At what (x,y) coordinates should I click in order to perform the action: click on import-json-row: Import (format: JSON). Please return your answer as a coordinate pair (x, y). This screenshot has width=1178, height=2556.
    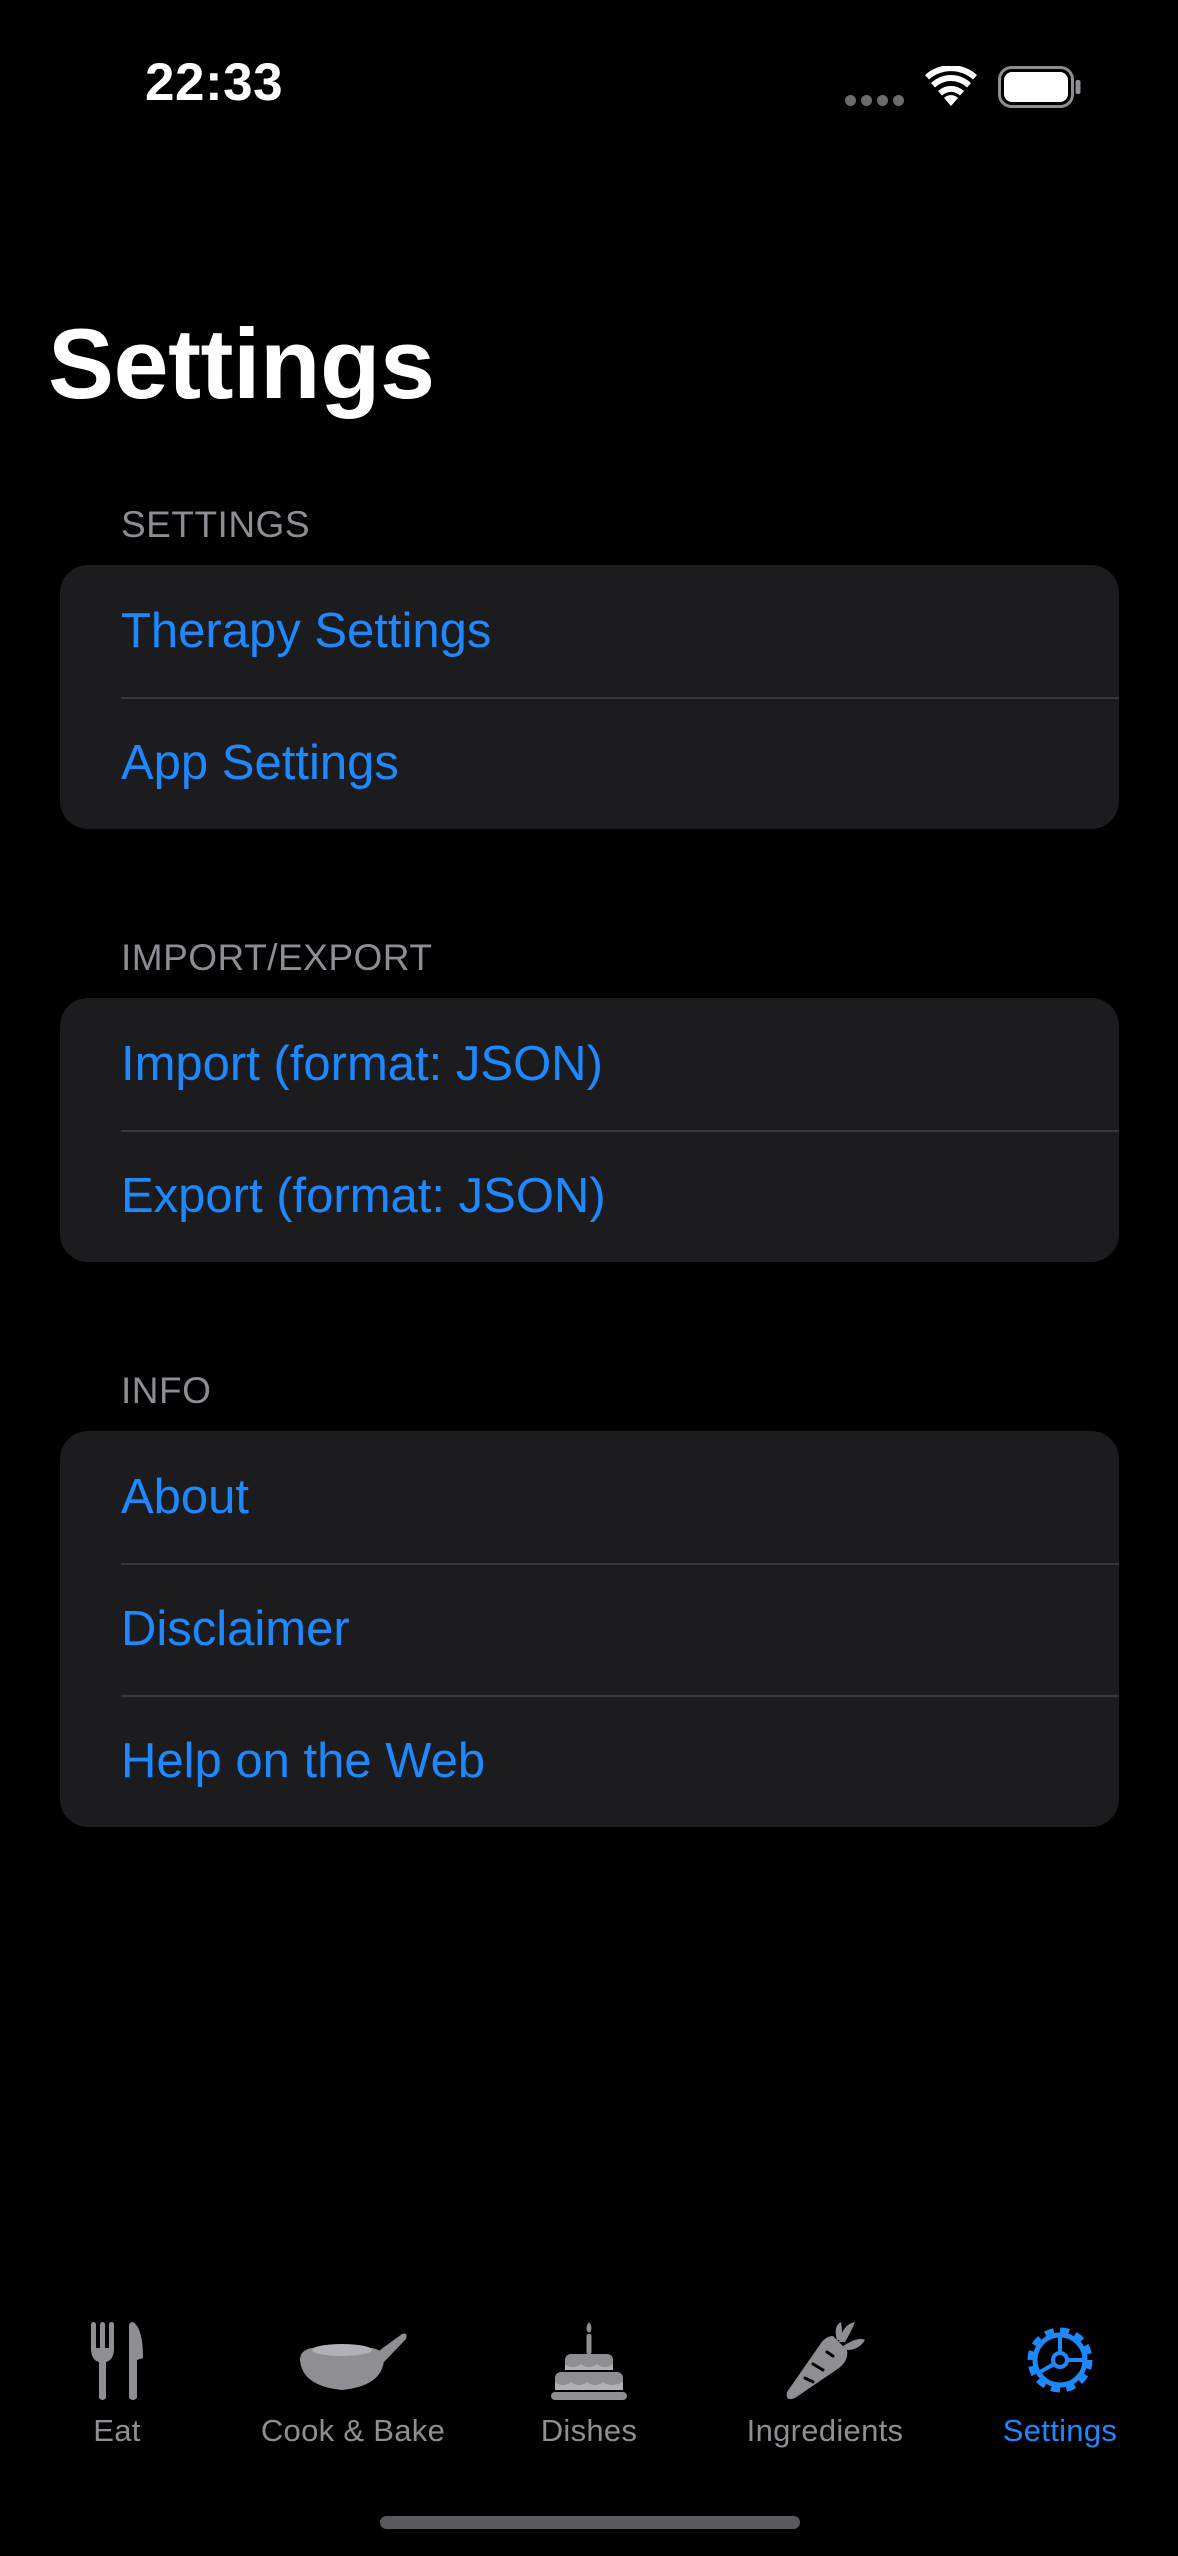
    Looking at the image, I should click on (589, 1064).